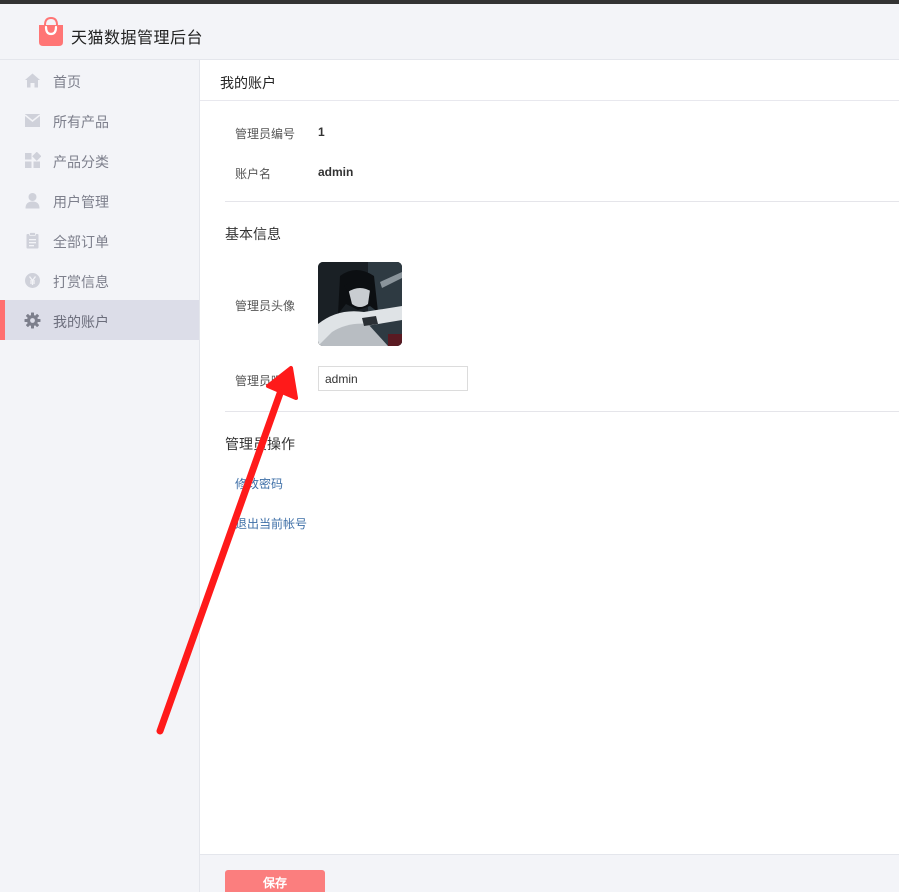 The width and height of the screenshot is (899, 892). I want to click on clipboard-icon, so click(32, 240).